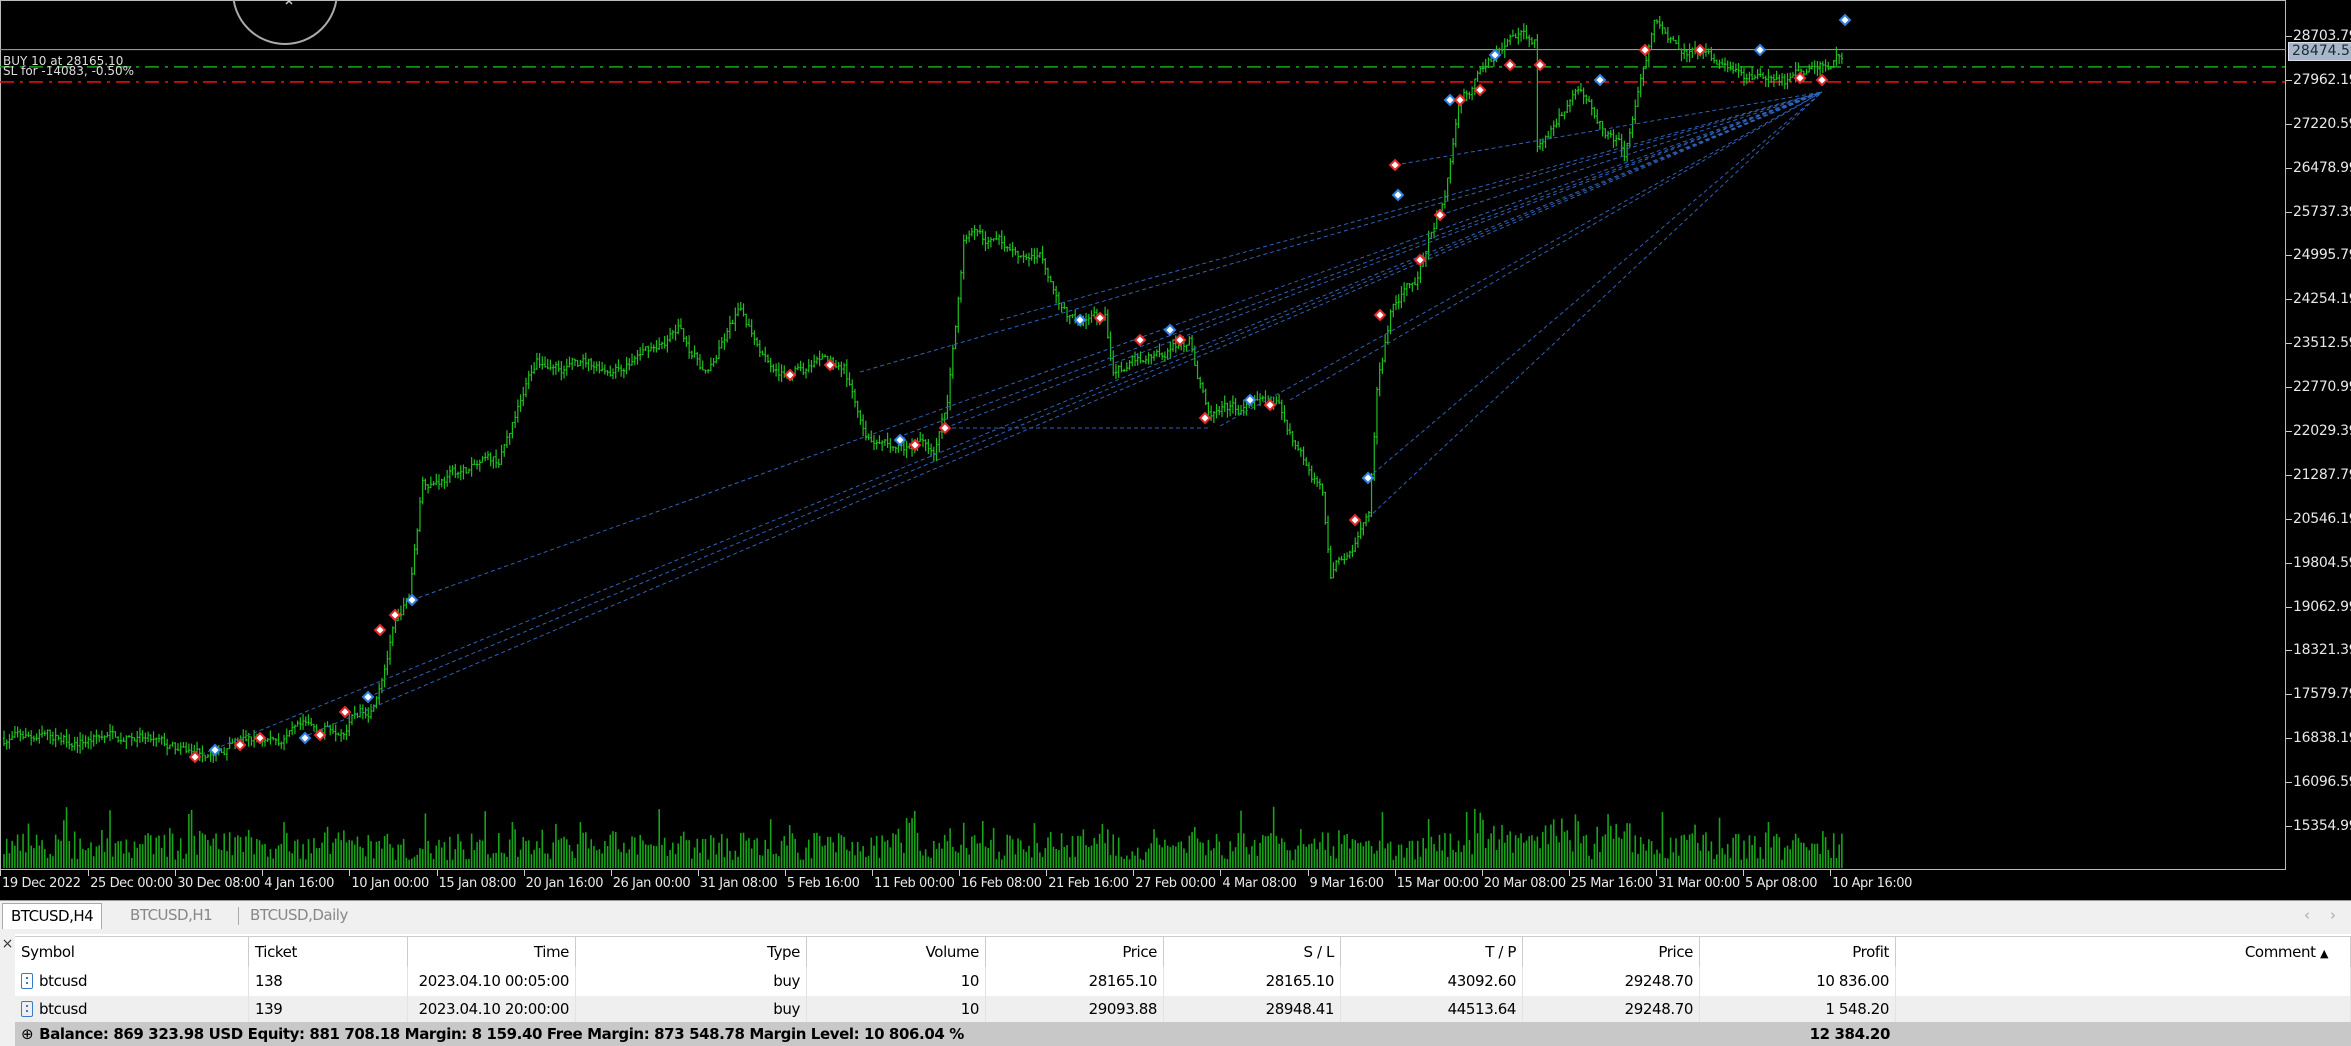 This screenshot has height=1046, width=2351. Describe the element at coordinates (2322, 167) in the screenshot. I see `price-label: 26478.99` at that location.